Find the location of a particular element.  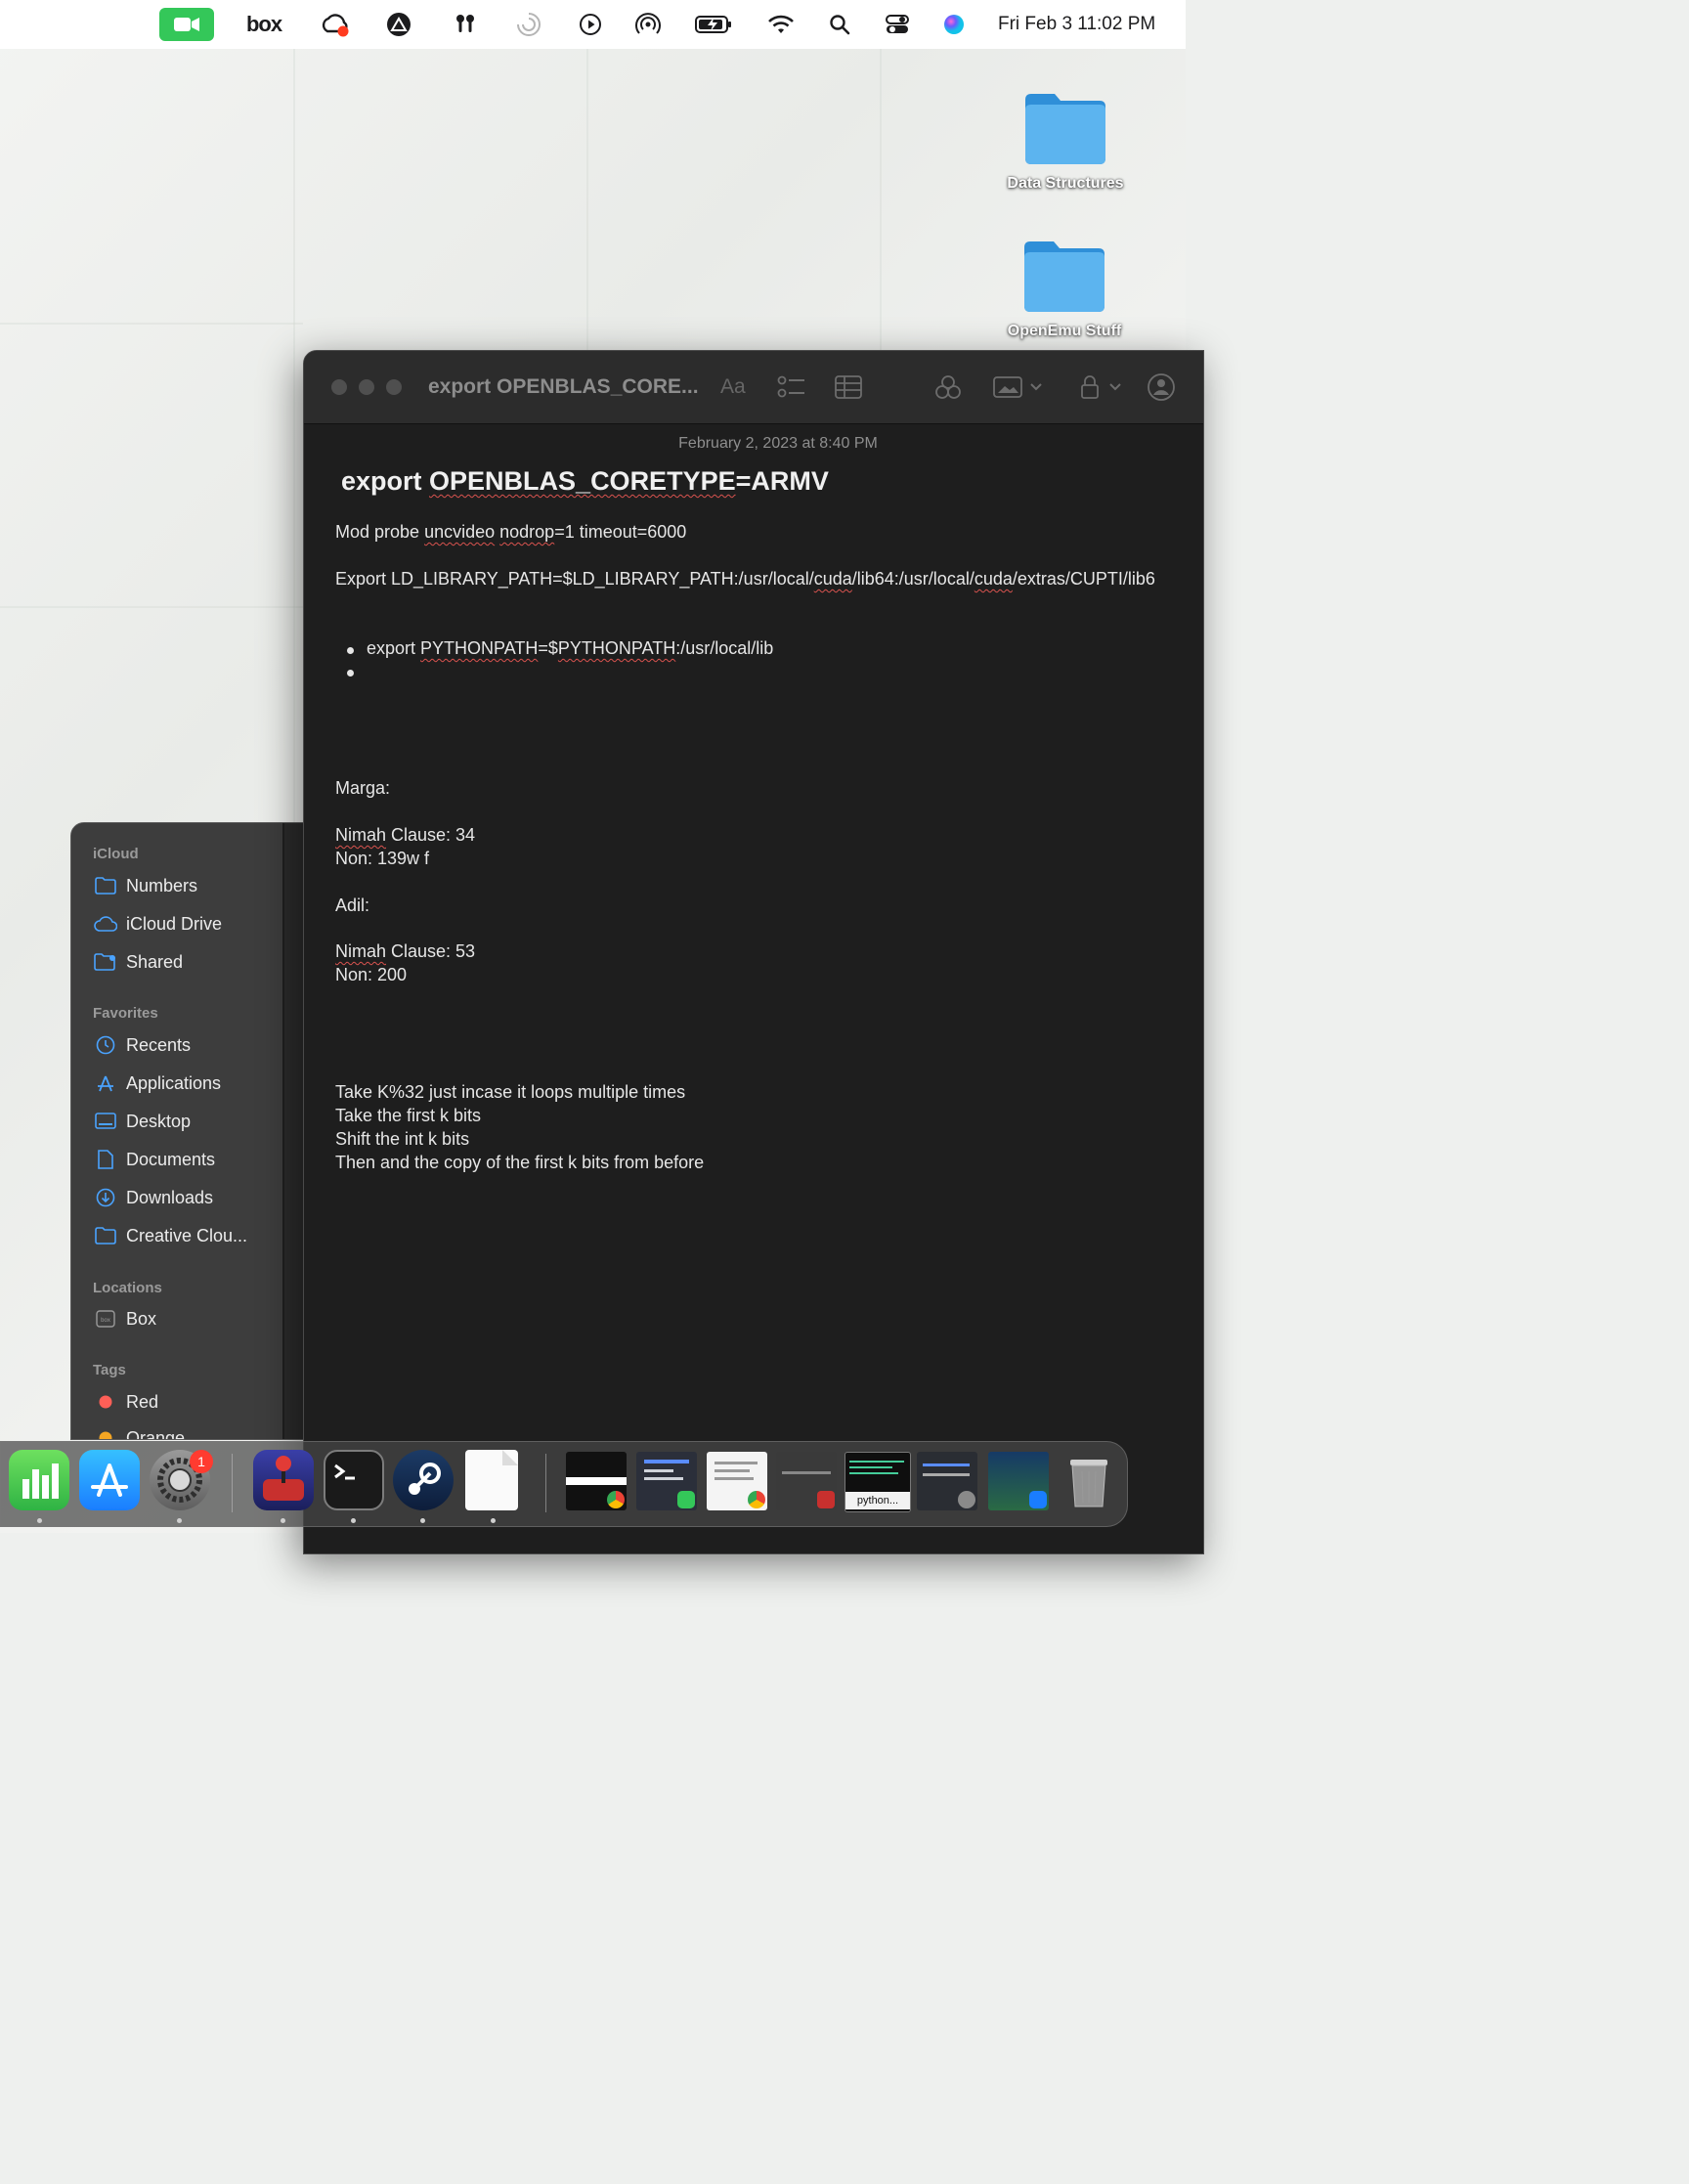

settings-window-thumbnail is located at coordinates (947, 1481).